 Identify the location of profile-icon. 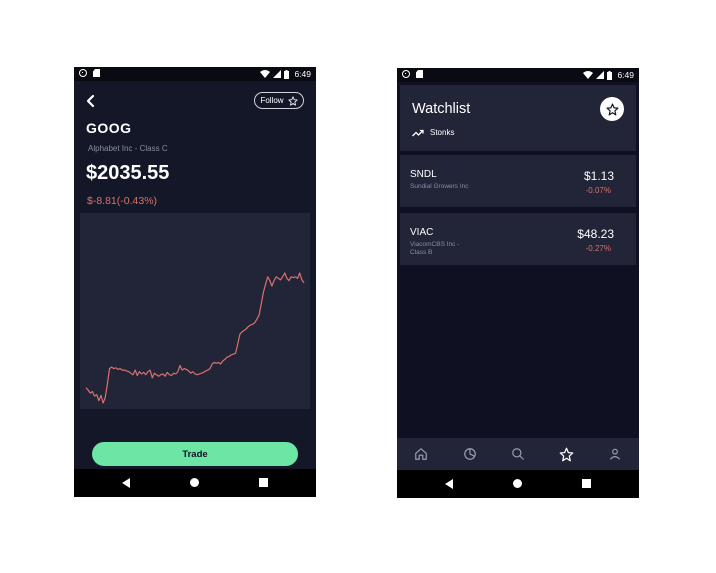
(614, 454).